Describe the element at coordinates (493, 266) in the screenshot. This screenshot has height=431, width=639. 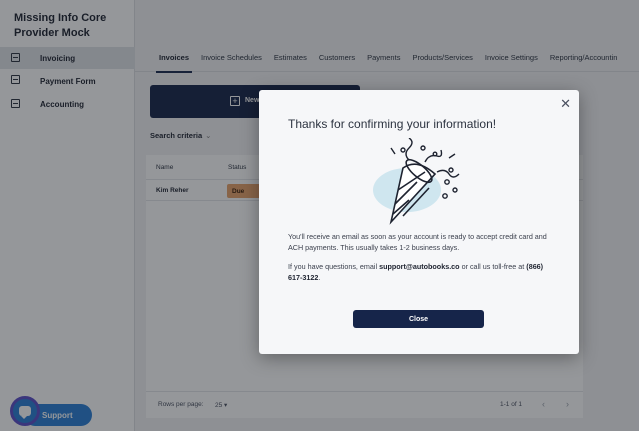
I see `contact-text-mid: or call us toll-free at` at that location.